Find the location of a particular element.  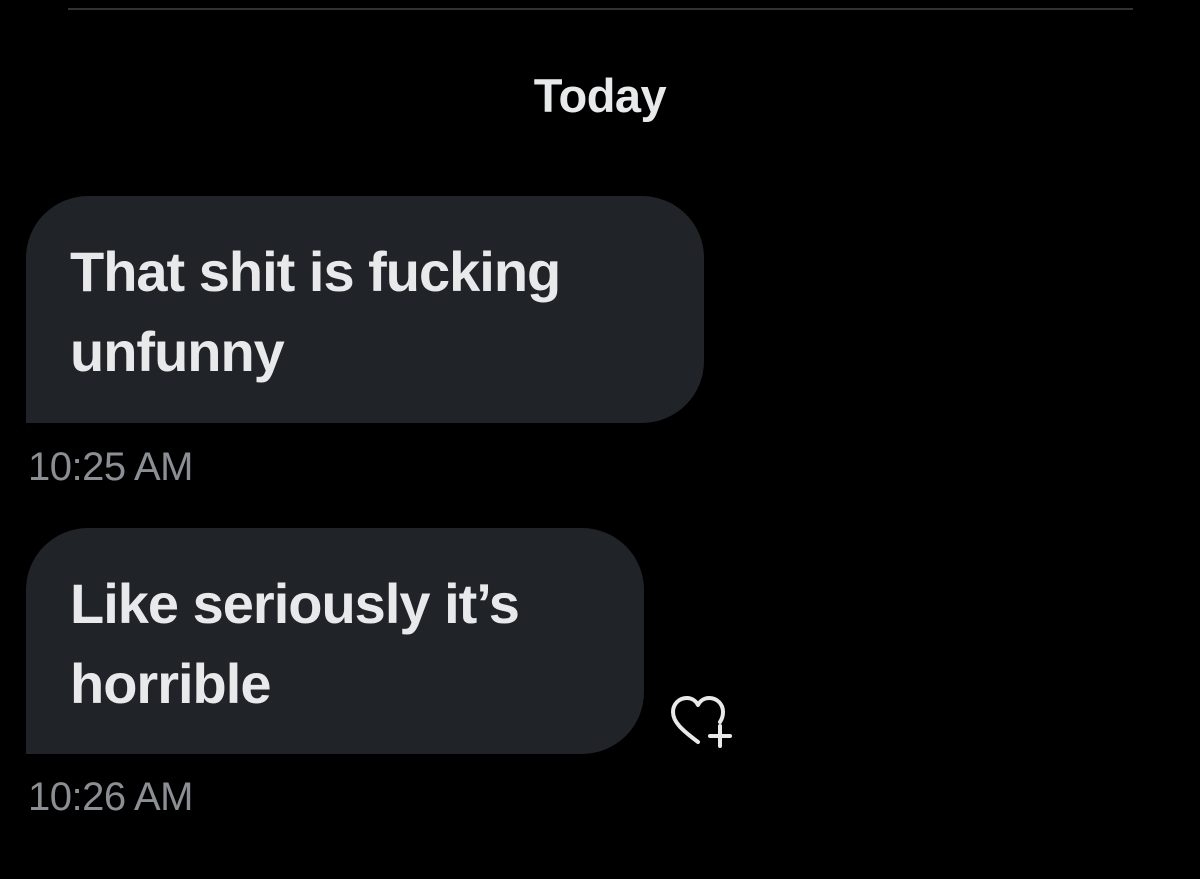

message-timestamp: 10:26 AM is located at coordinates (111, 797).